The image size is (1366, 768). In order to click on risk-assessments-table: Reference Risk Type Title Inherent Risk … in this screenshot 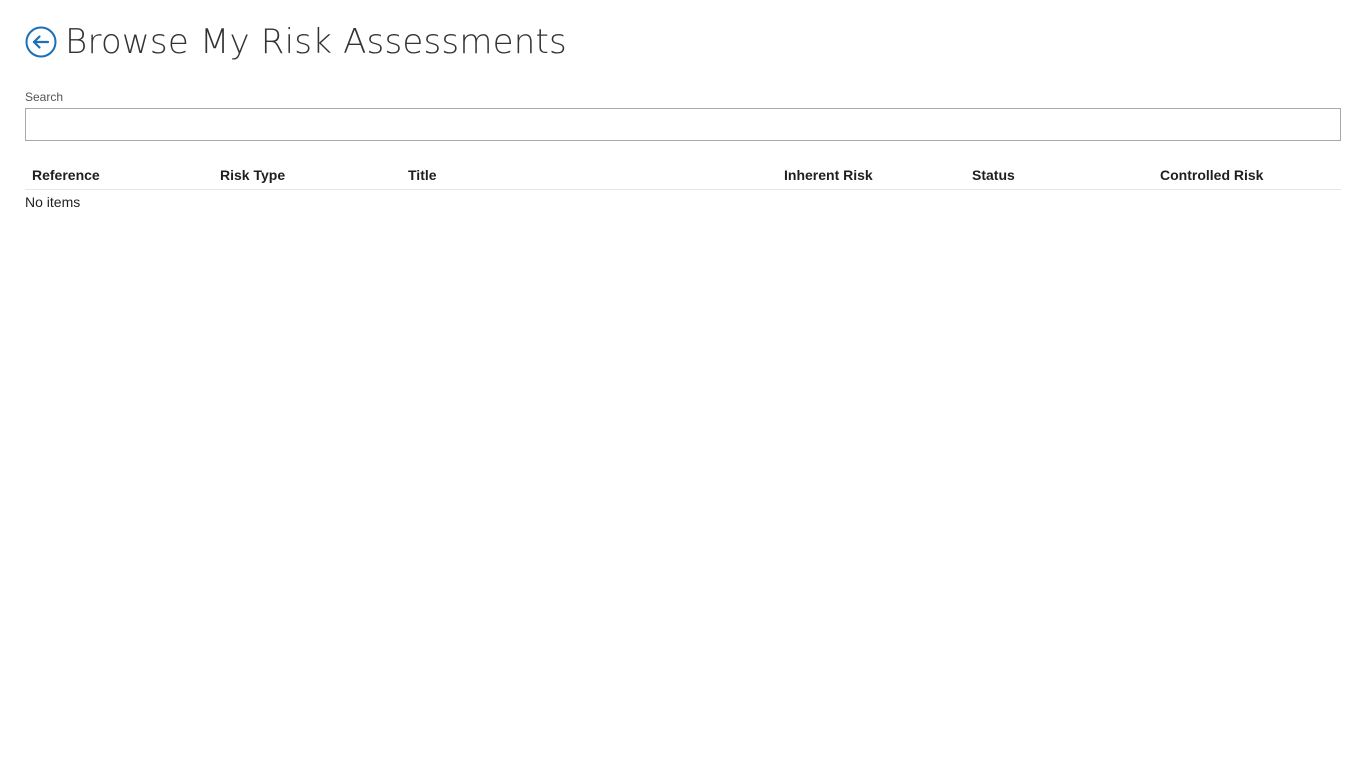, I will do `click(683, 185)`.